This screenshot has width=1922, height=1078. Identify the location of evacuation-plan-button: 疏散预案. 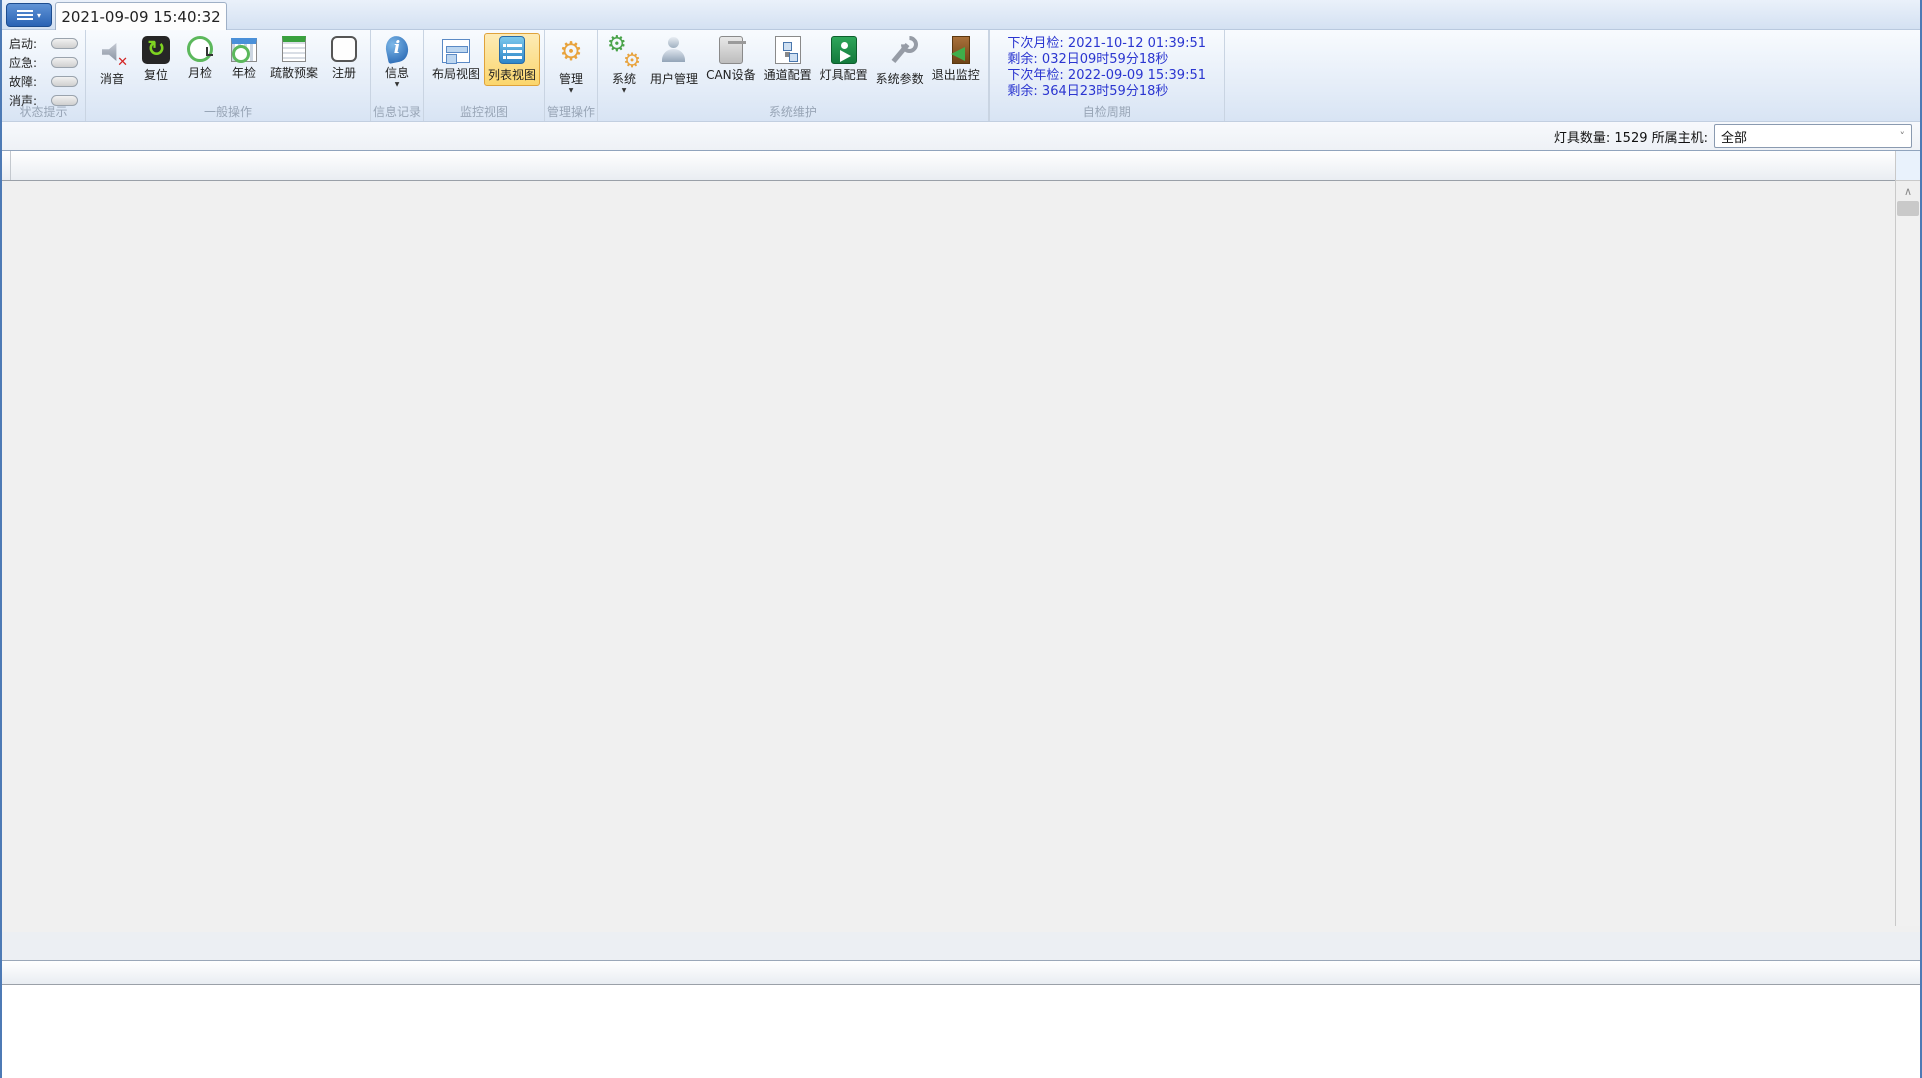
(294, 58).